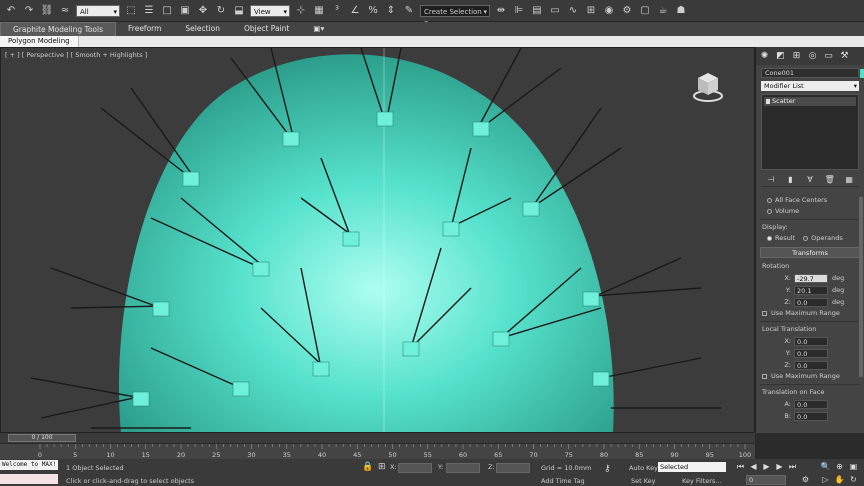 The width and height of the screenshot is (864, 486). What do you see at coordinates (753, 467) in the screenshot?
I see `prev-frame-icon: ◀` at bounding box center [753, 467].